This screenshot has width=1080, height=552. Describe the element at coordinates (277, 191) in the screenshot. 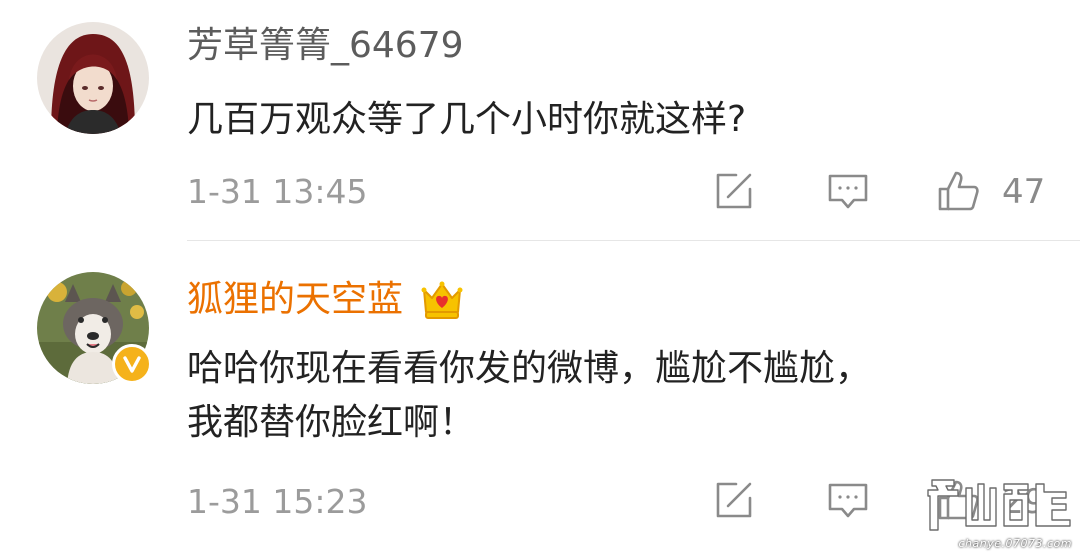

I see `timestamp: 1-31 13:45` at that location.